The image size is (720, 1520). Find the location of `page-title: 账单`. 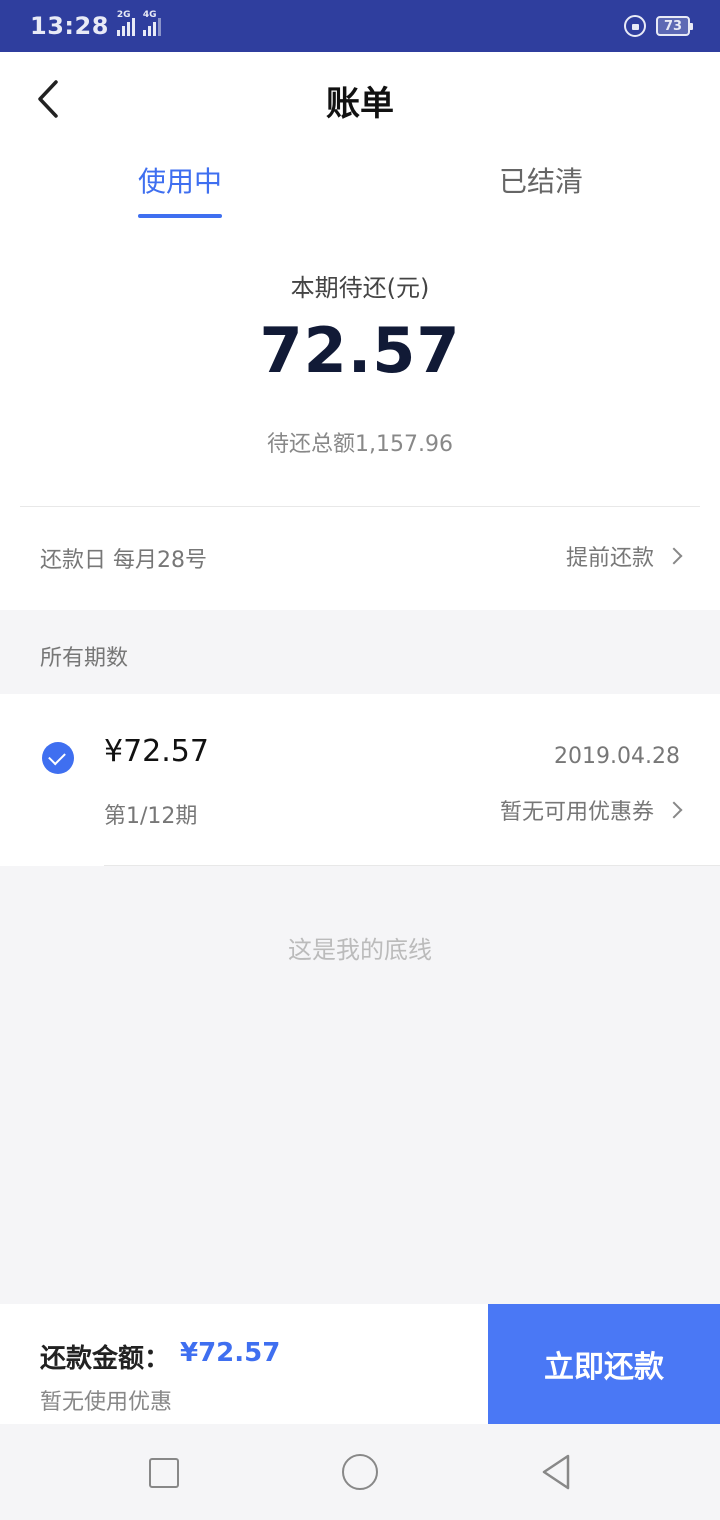

page-title: 账单 is located at coordinates (360, 104).